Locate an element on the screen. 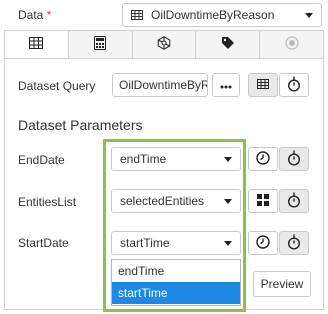 Image resolution: width=328 pixels, height=314 pixels. data-label: Data * is located at coordinates (34, 15).